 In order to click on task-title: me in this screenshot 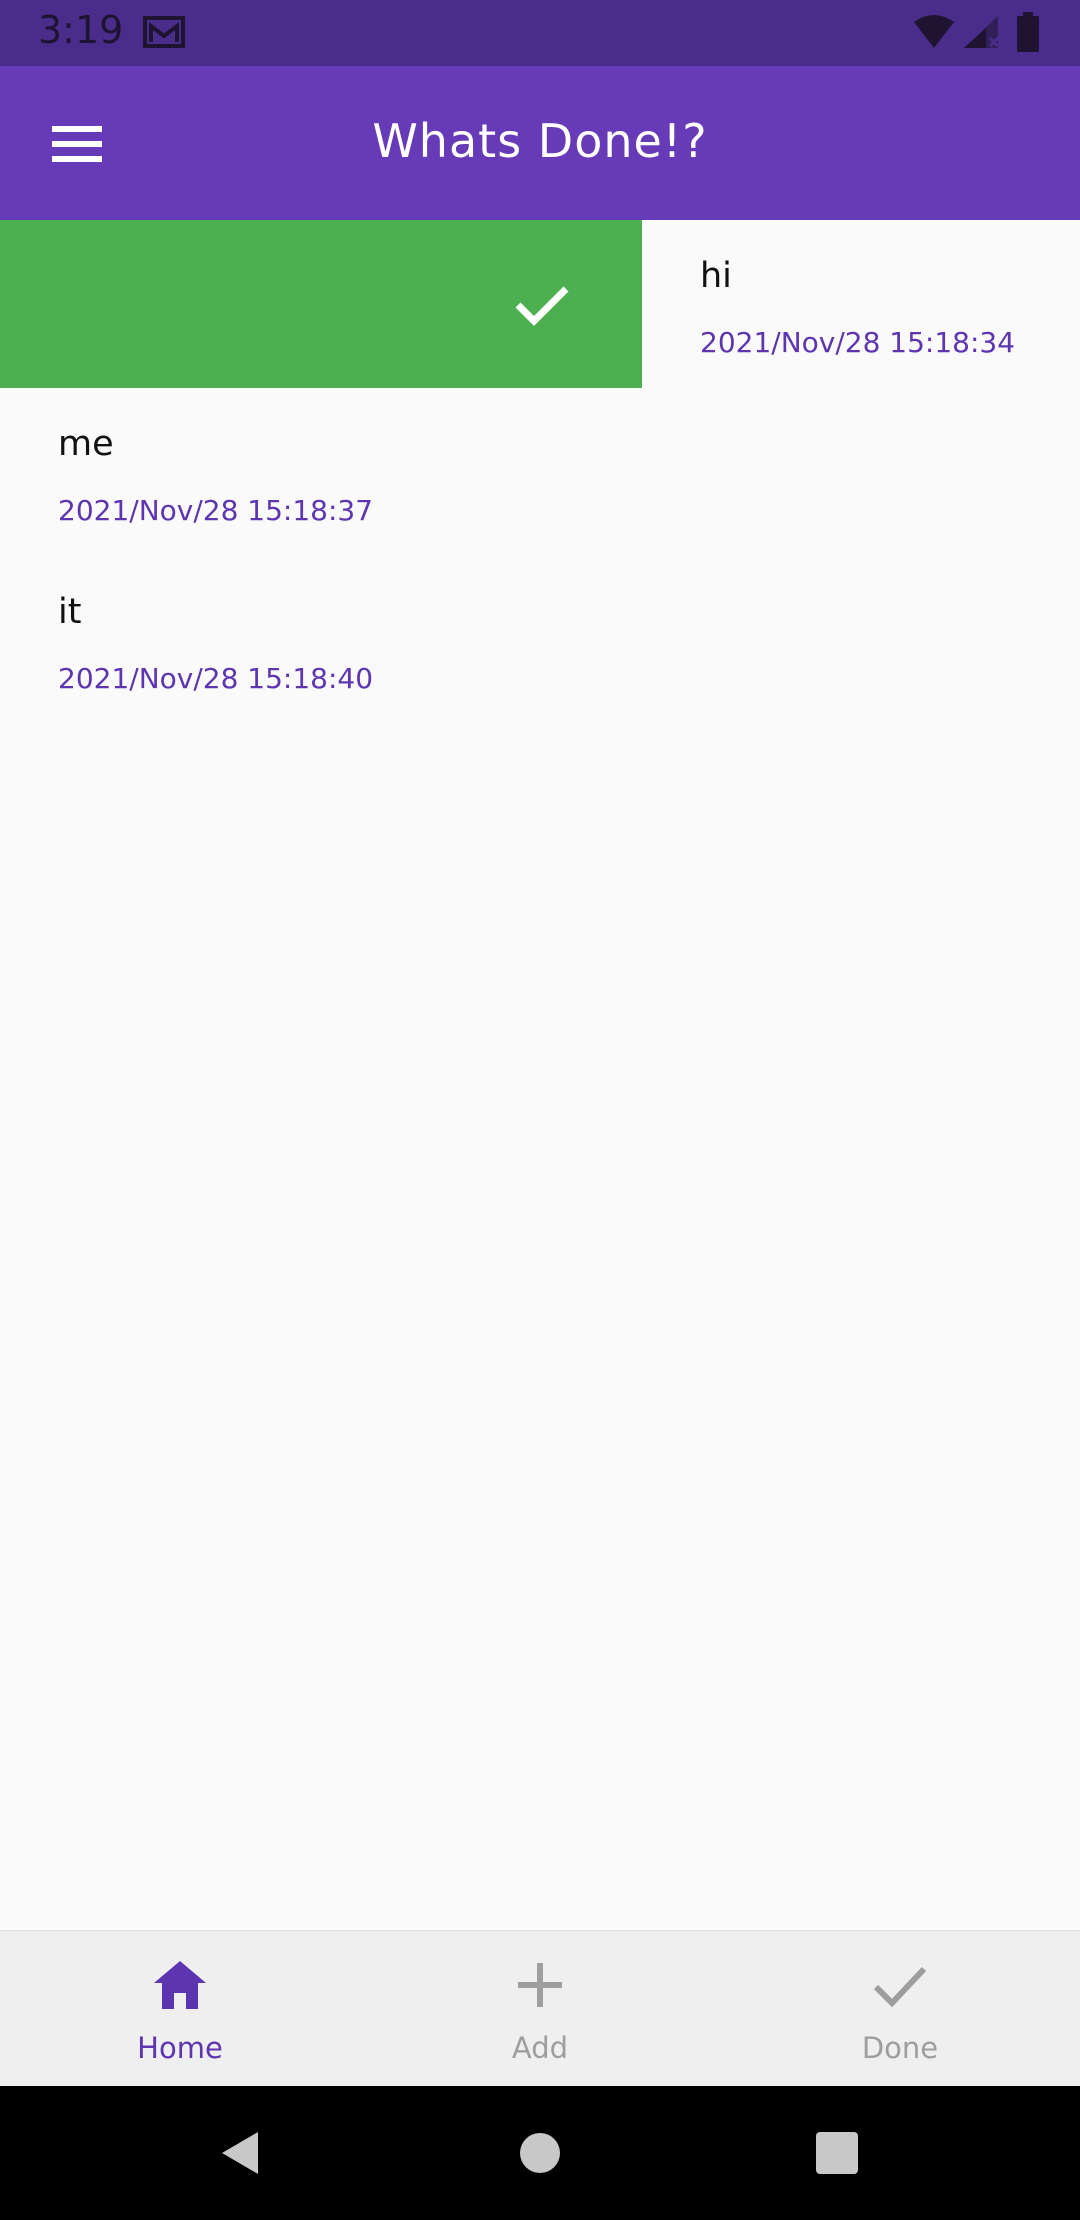, I will do `click(86, 444)`.